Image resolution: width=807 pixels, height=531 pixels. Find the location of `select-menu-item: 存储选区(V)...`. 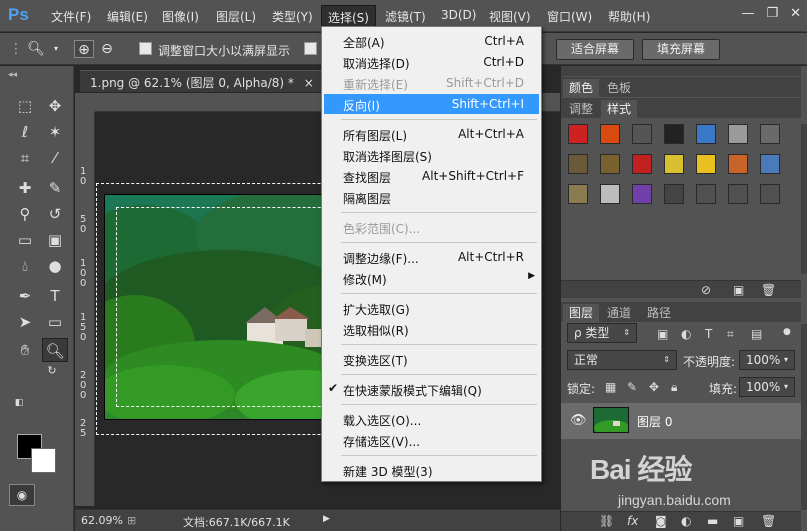

select-menu-item: 存储选区(V)... is located at coordinates (431, 440).